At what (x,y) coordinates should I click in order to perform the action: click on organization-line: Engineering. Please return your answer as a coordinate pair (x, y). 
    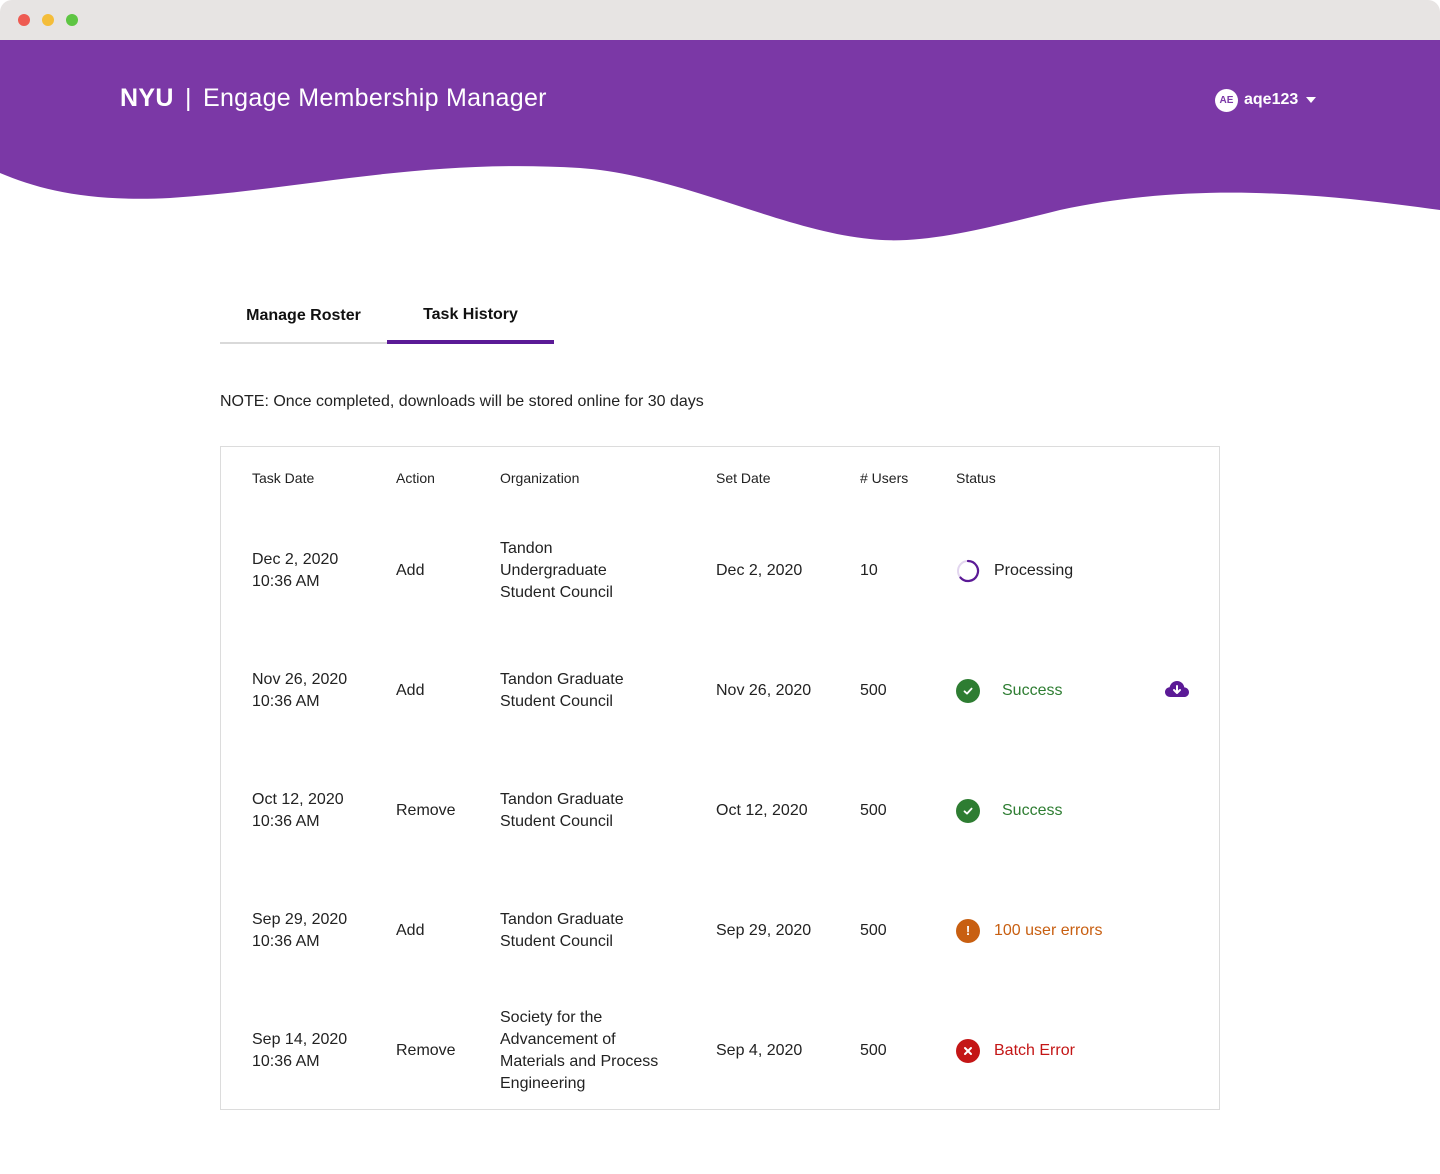
    Looking at the image, I should click on (543, 1083).